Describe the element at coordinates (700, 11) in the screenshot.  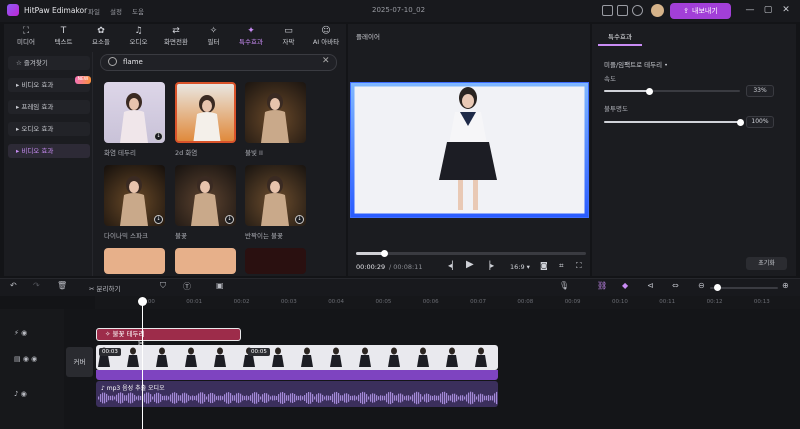
I see `export-button: ⇪ 내보내기` at that location.